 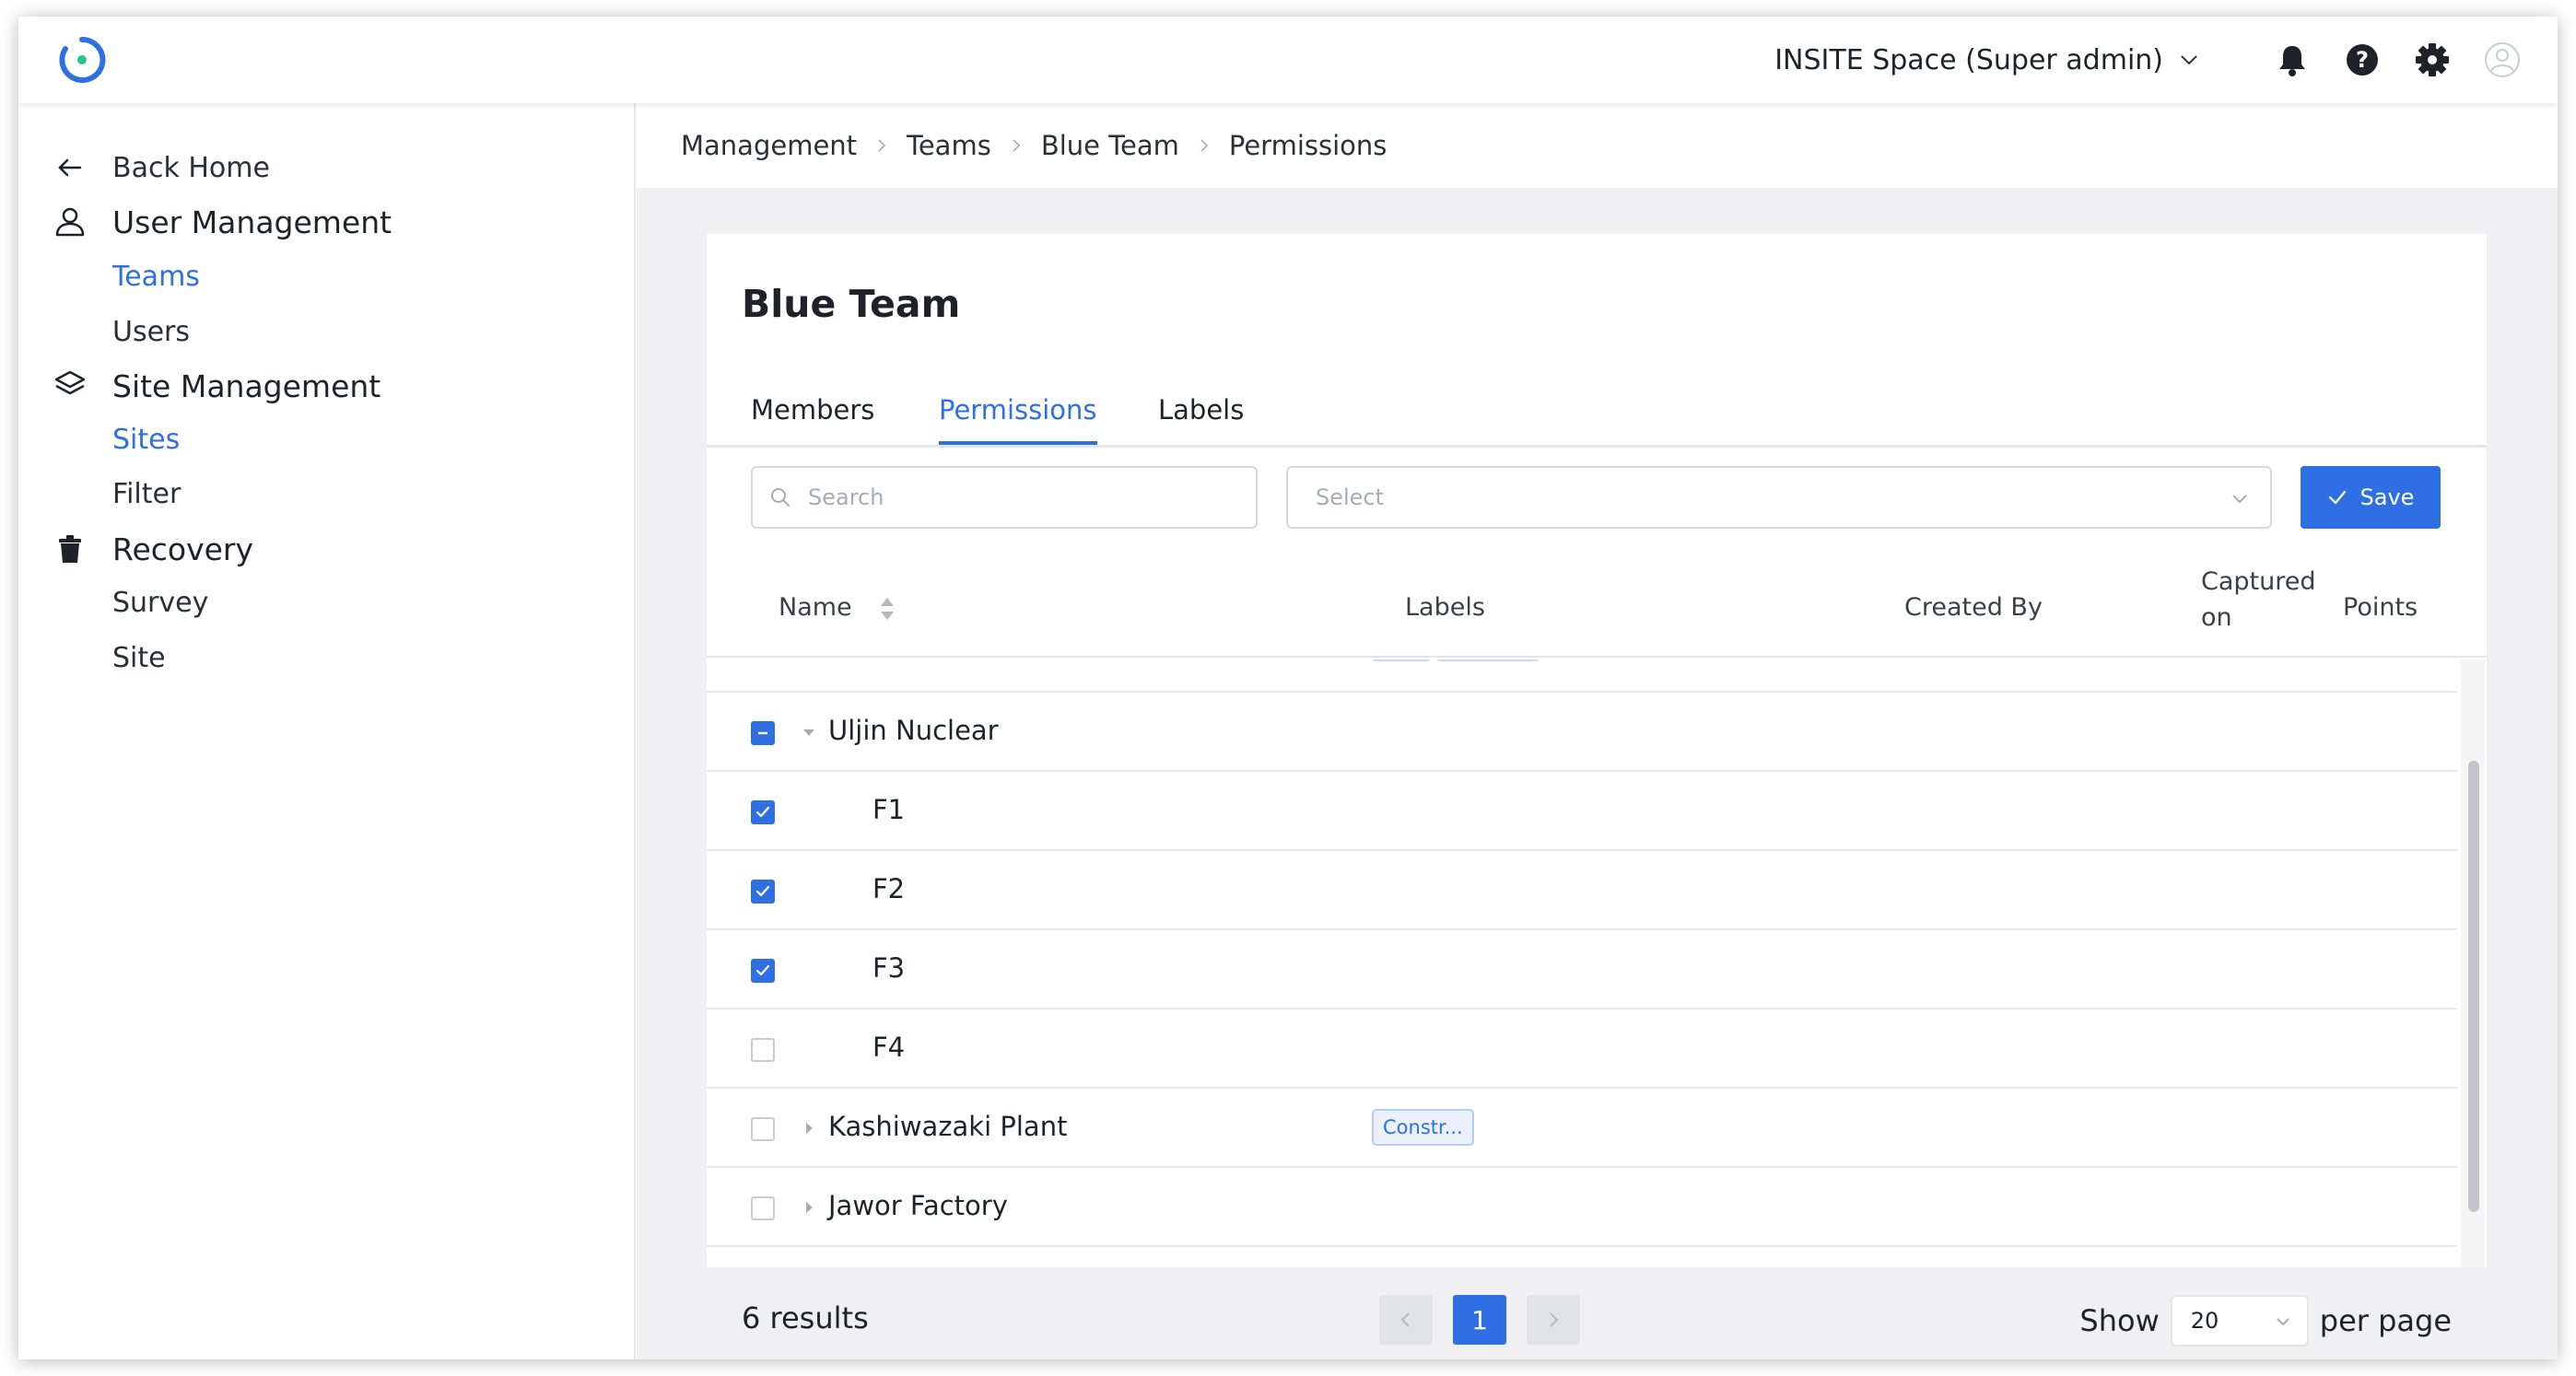 What do you see at coordinates (889, 968) in the screenshot?
I see `row-name: F3` at bounding box center [889, 968].